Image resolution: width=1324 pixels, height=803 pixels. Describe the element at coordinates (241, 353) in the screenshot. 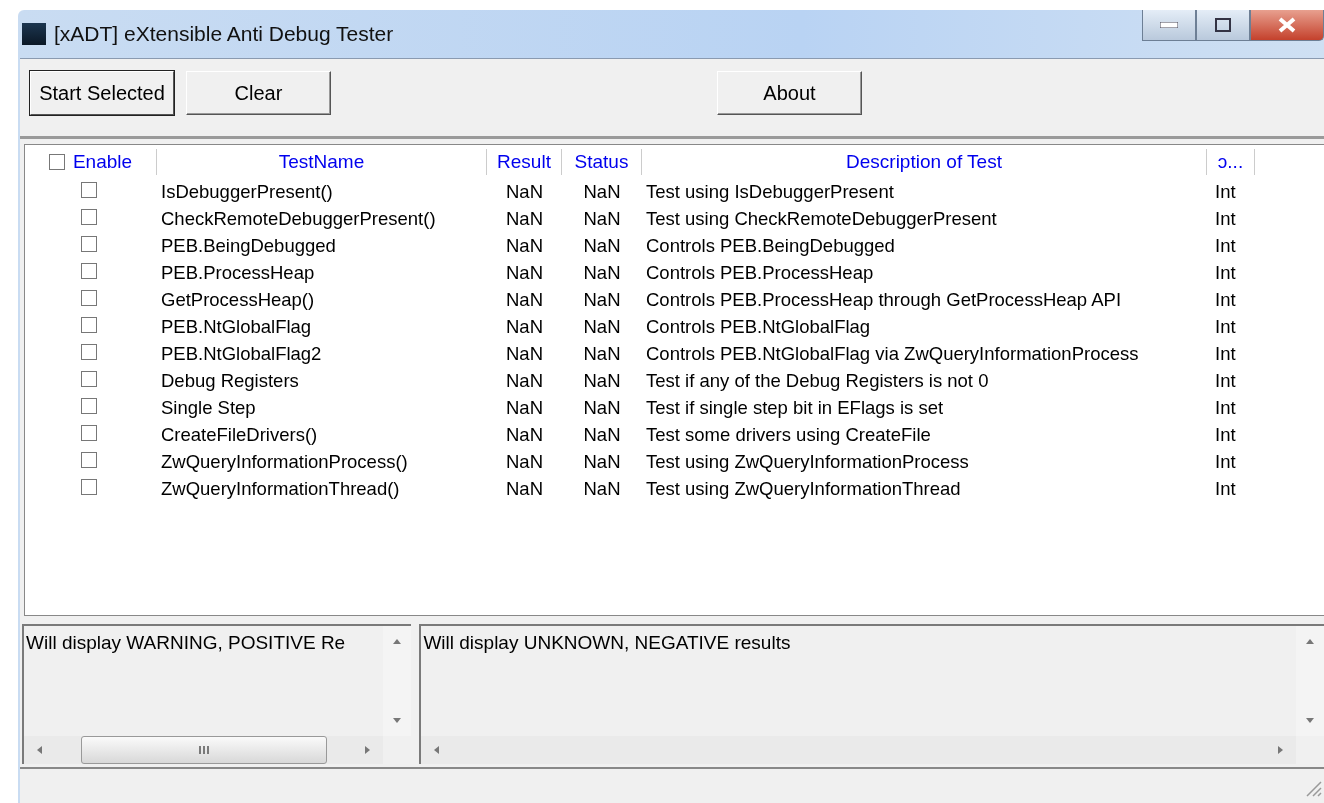

I see `test-name: PEB.NtGlobalFlag2` at that location.